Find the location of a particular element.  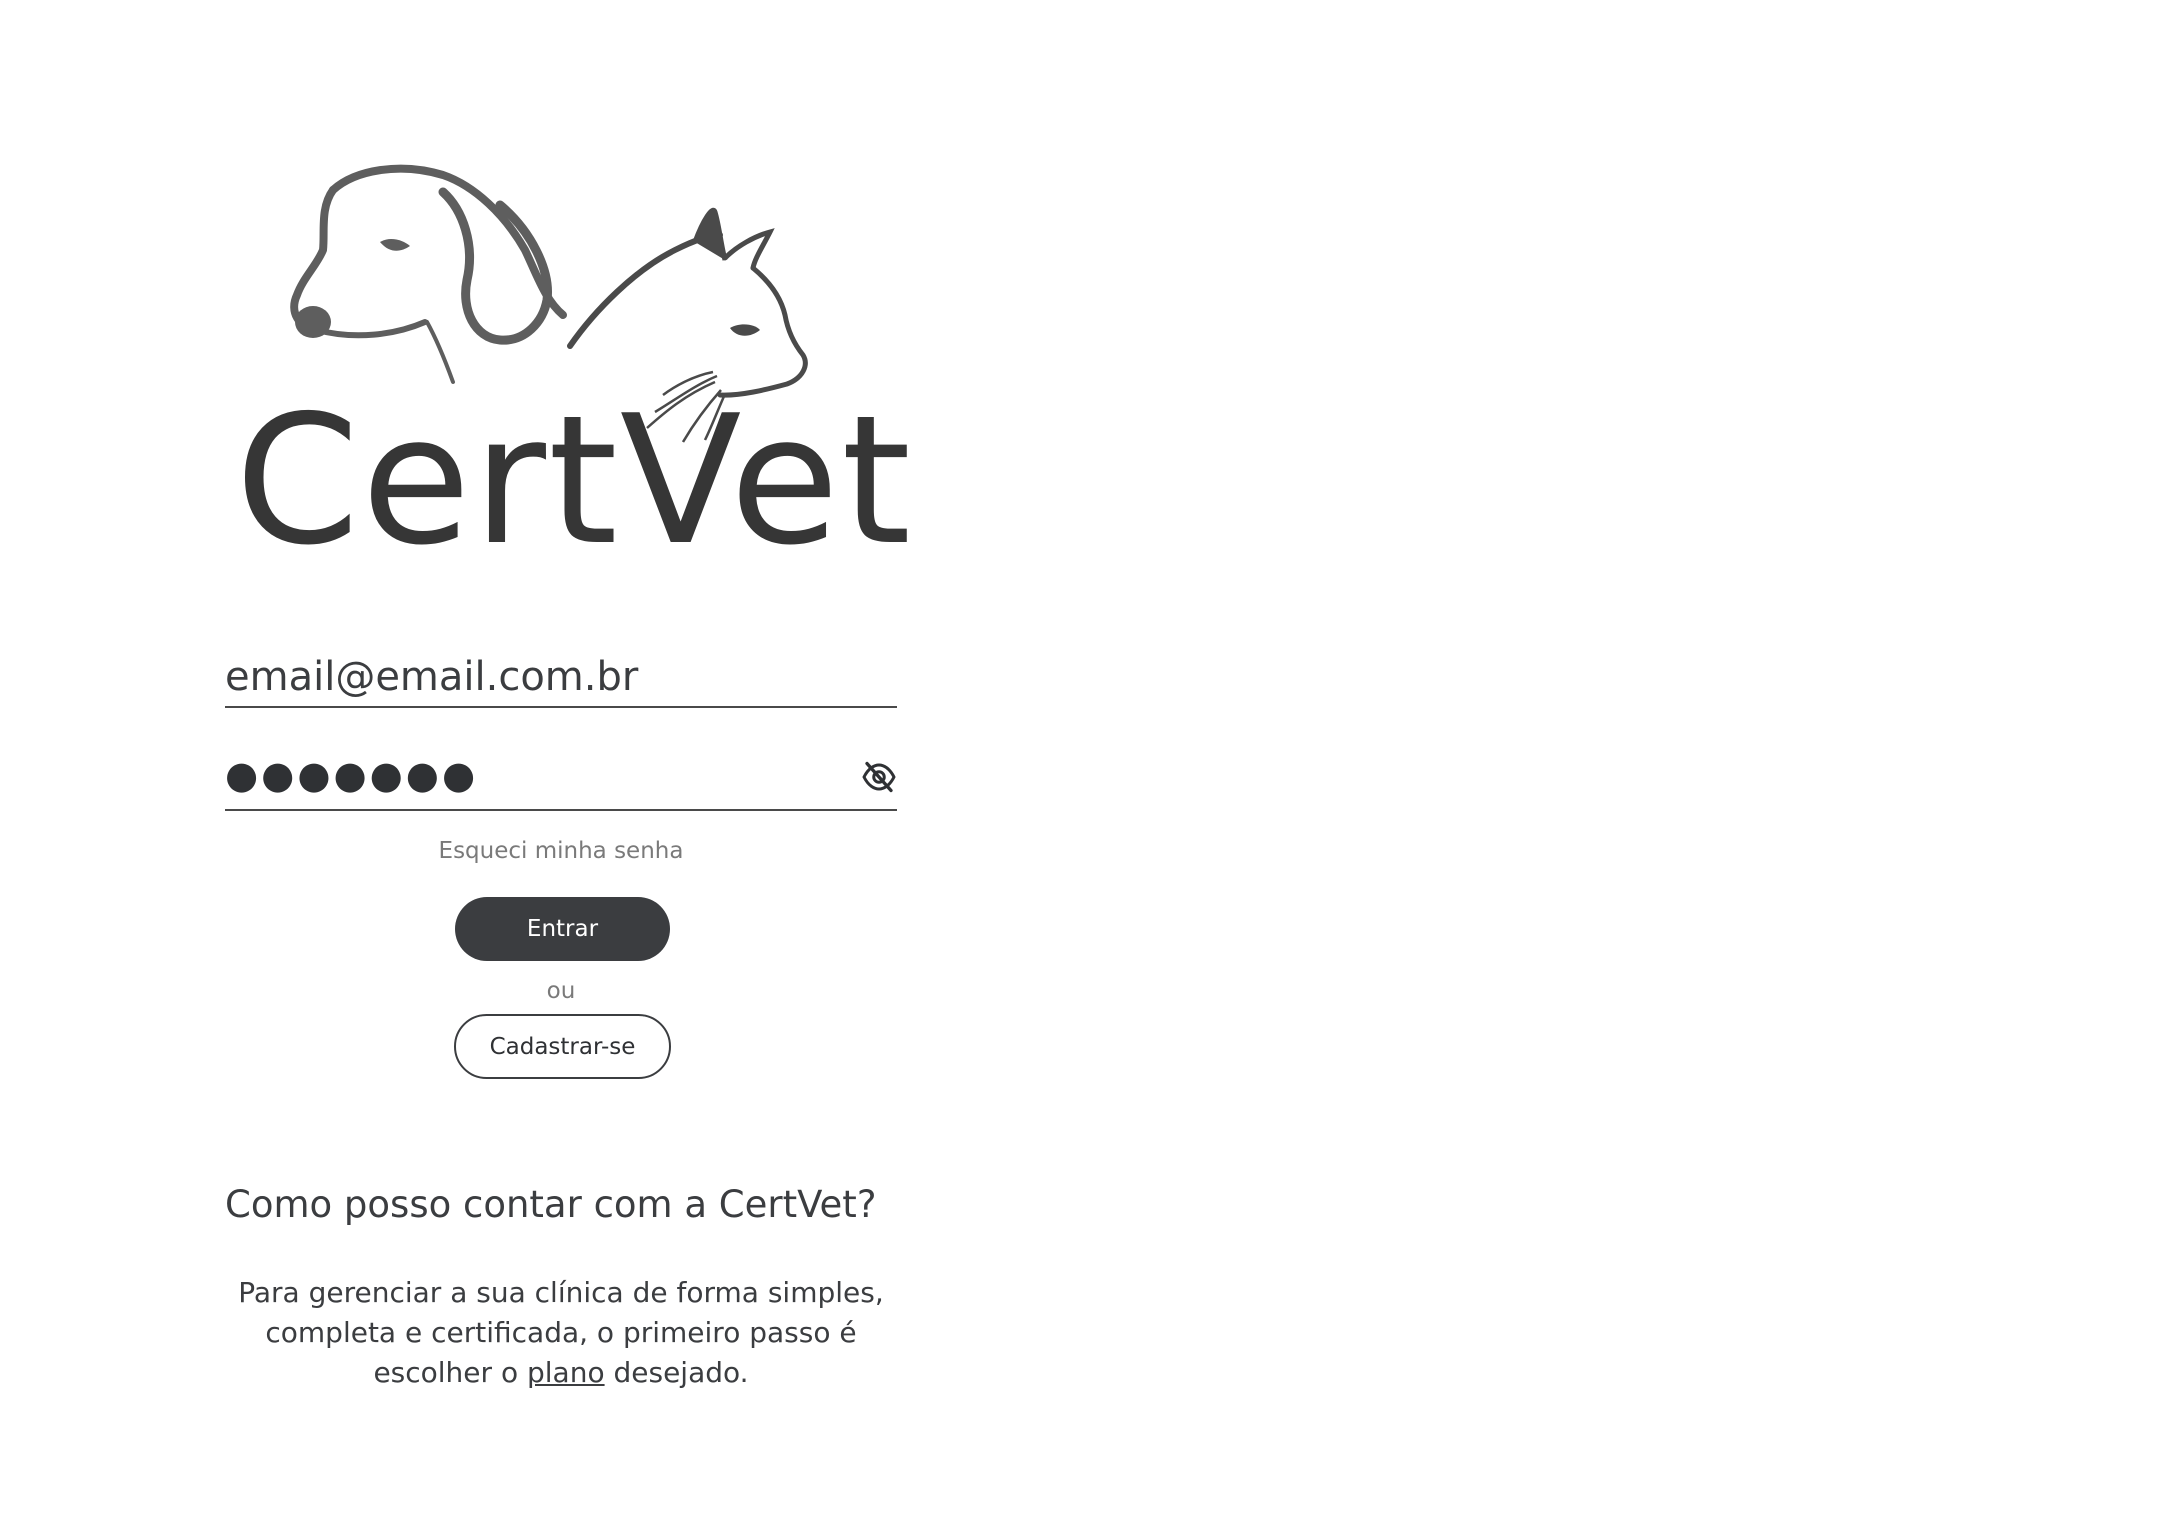

info-title: Como posso contar com a CertVet? is located at coordinates (551, 1204).